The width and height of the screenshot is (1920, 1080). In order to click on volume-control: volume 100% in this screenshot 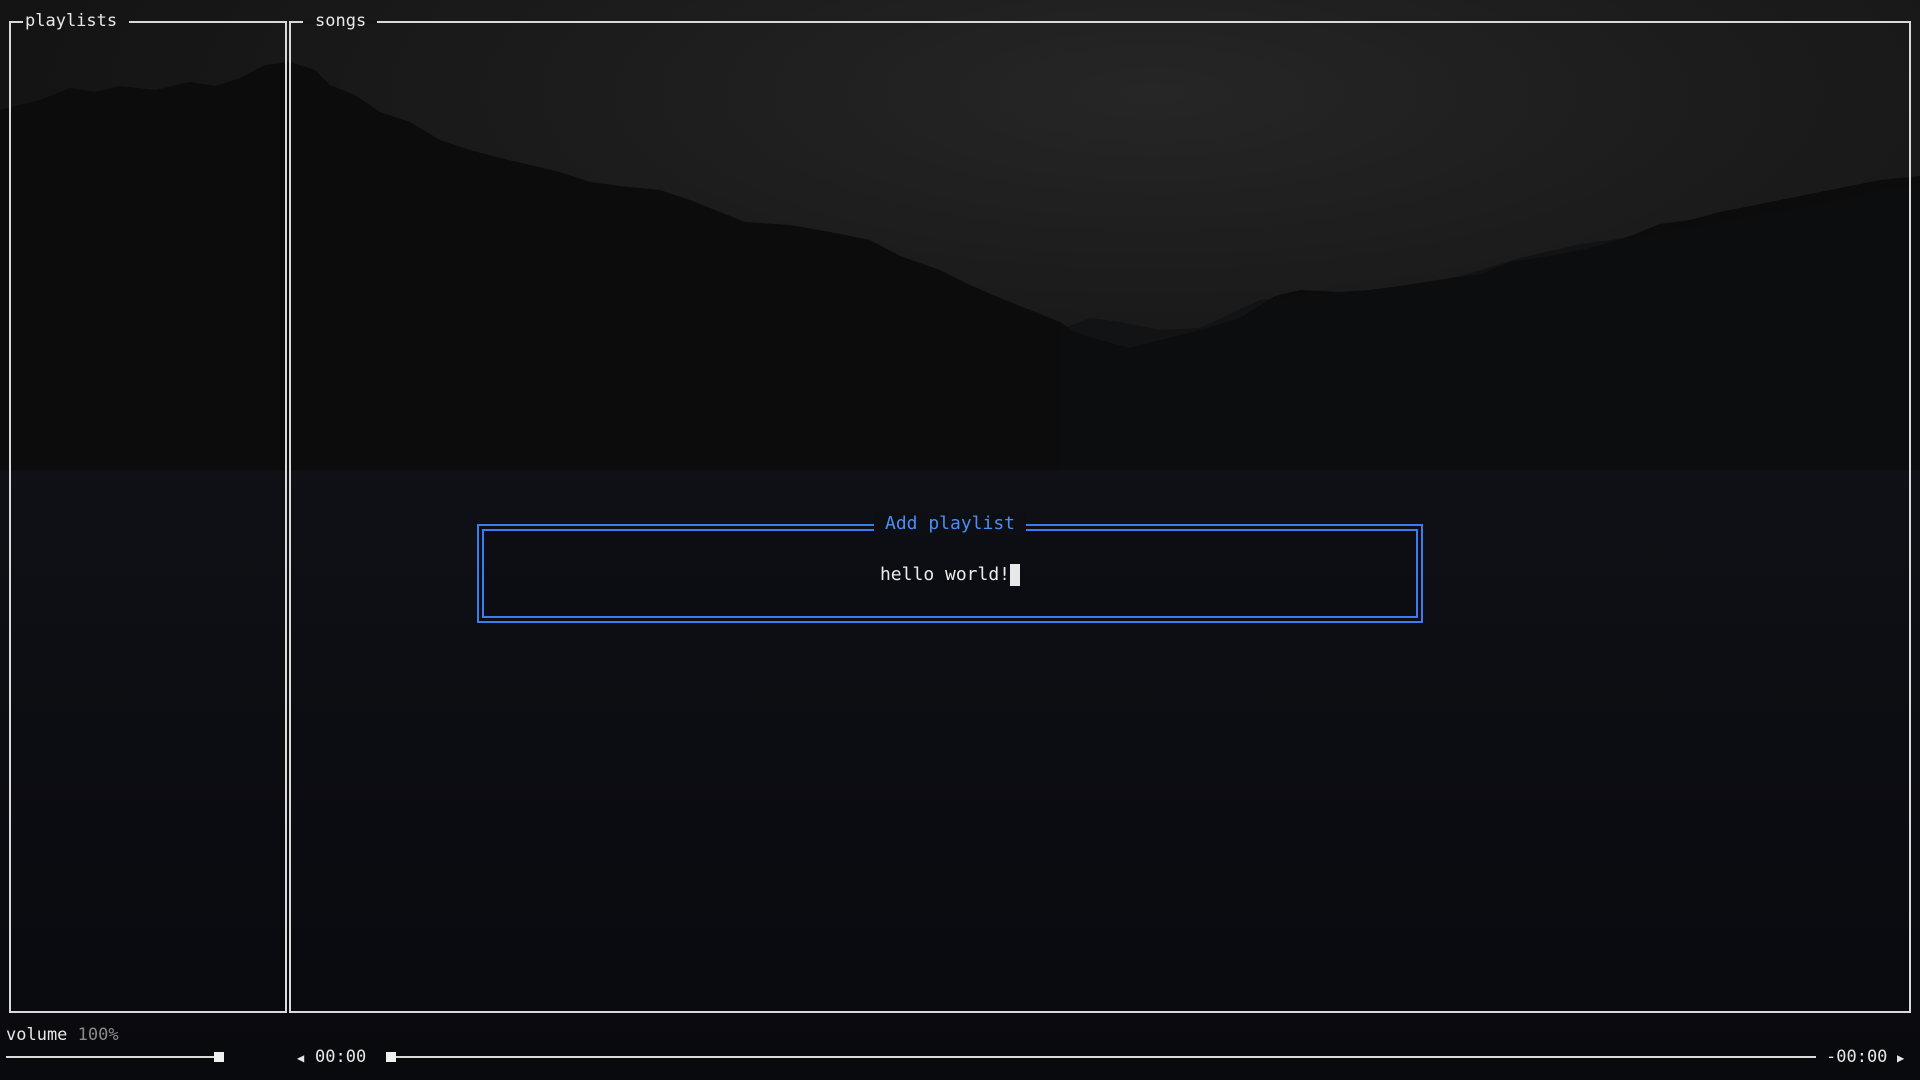, I will do `click(62, 1035)`.